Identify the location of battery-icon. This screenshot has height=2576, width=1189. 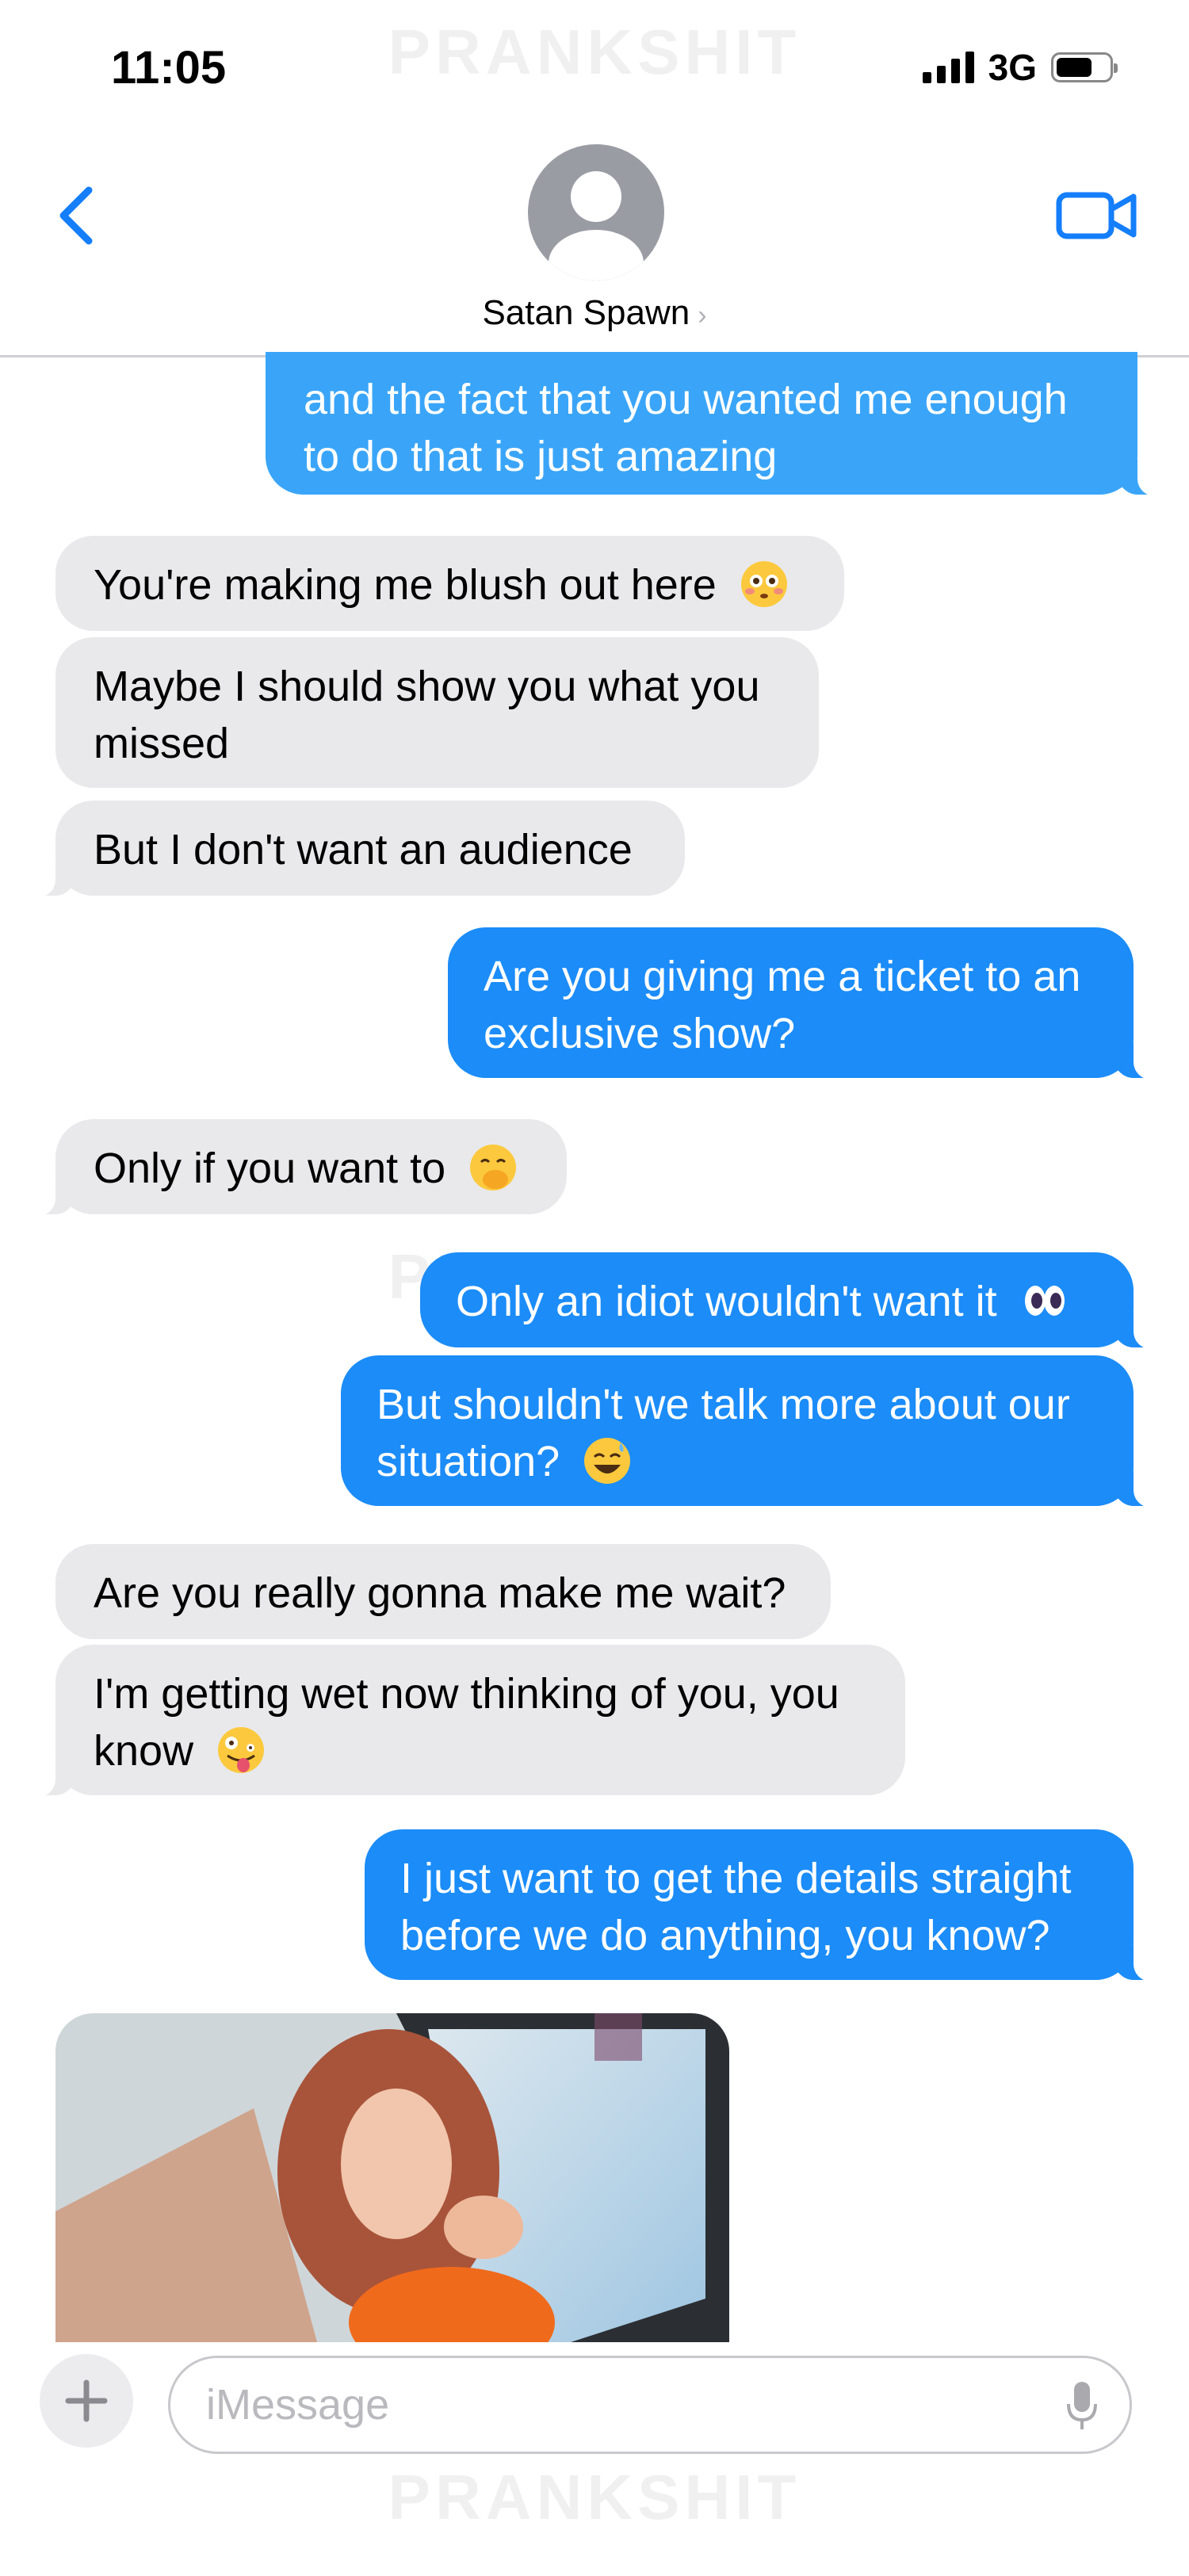
(1084, 67).